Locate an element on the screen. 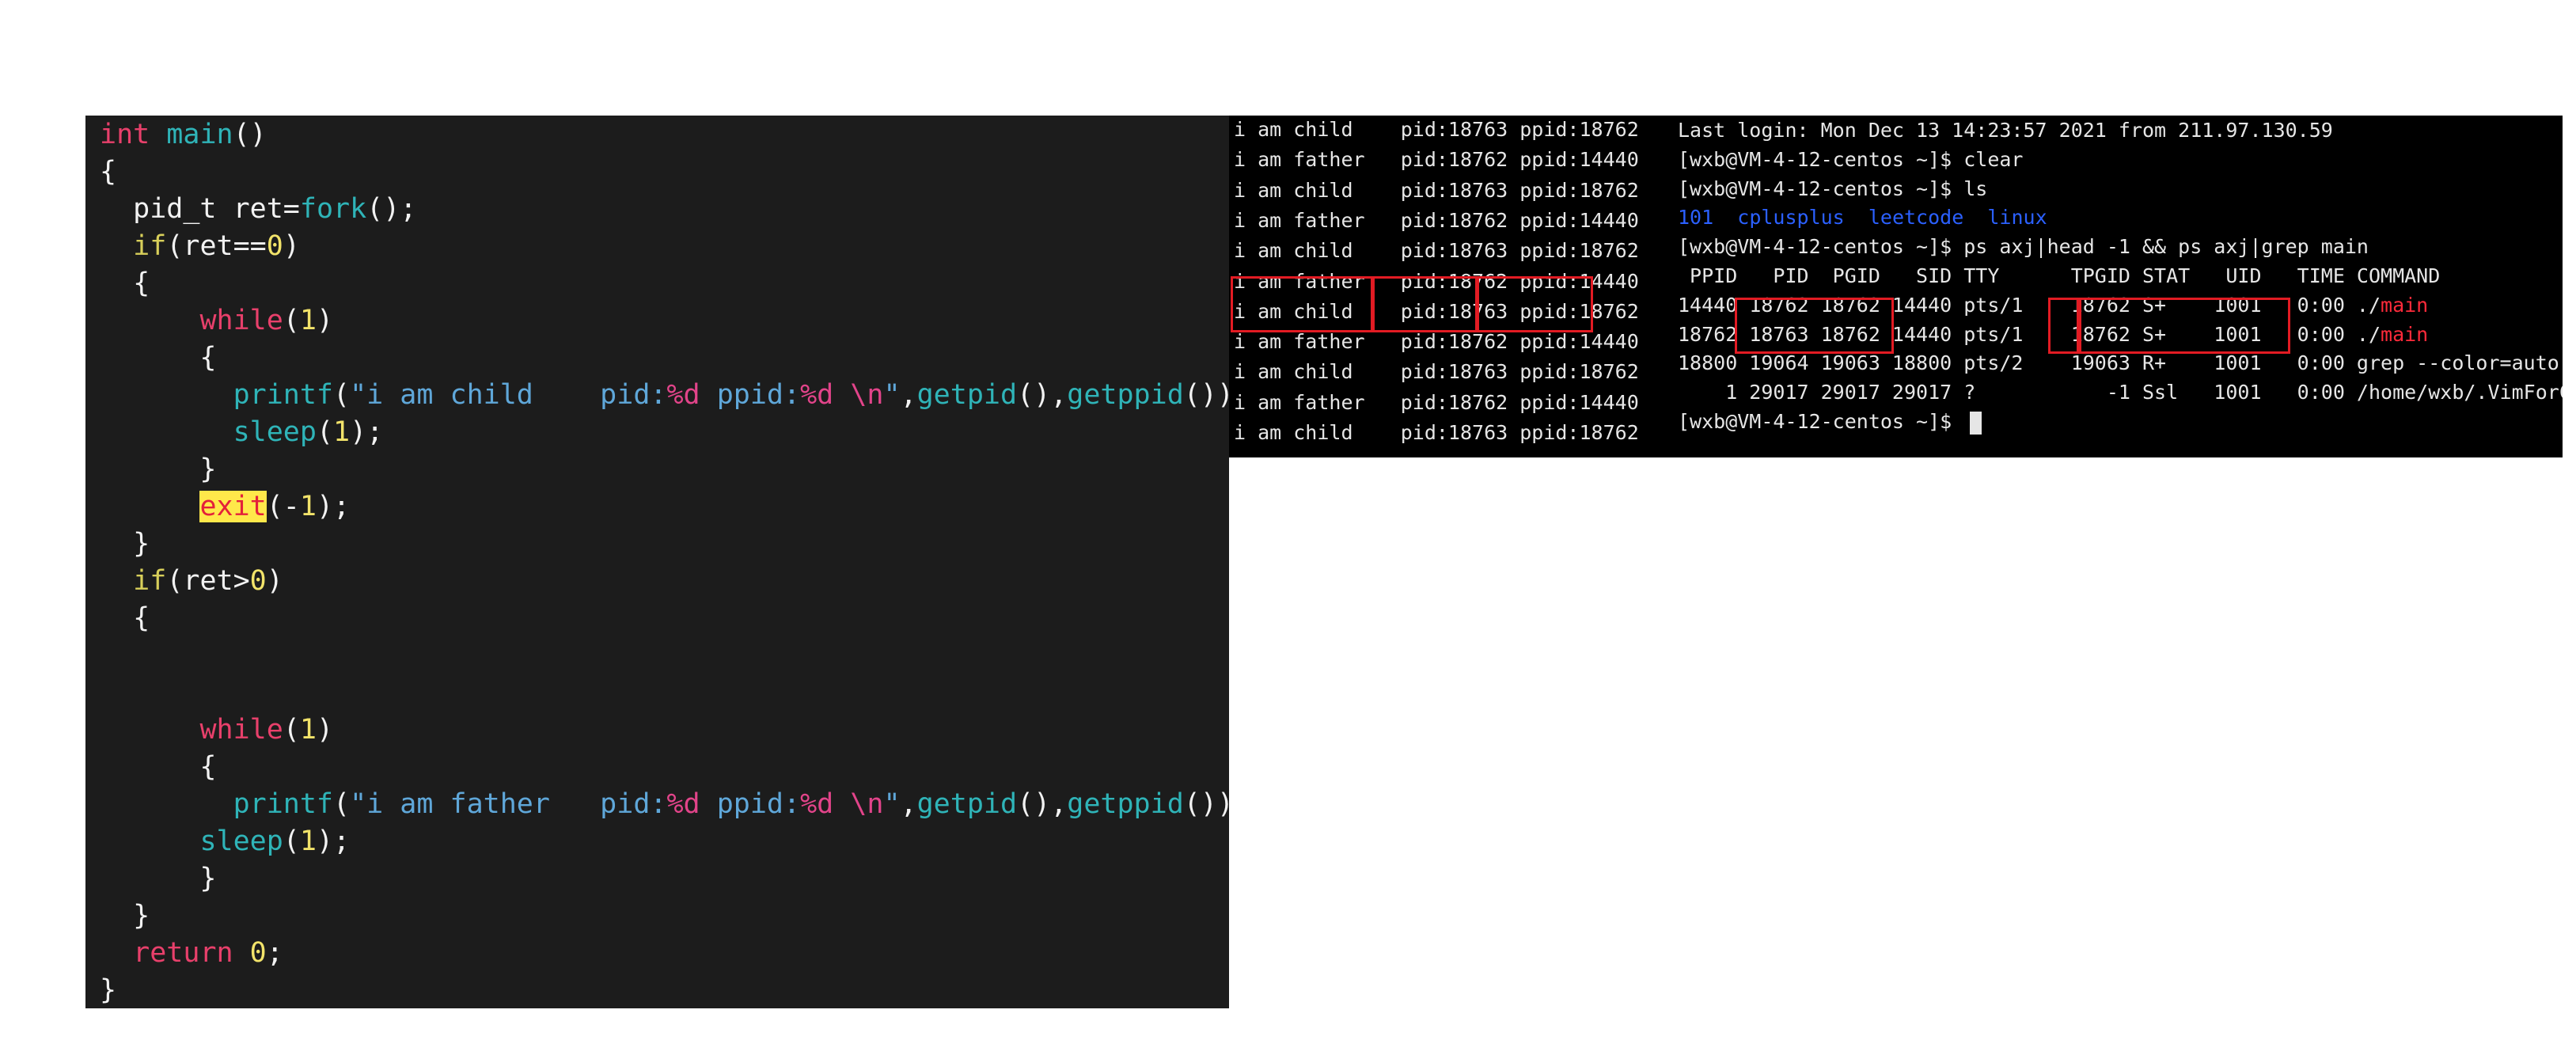  terminal-line: [wxb@VM-4-12-centos ~]$ is located at coordinates (1830, 422).